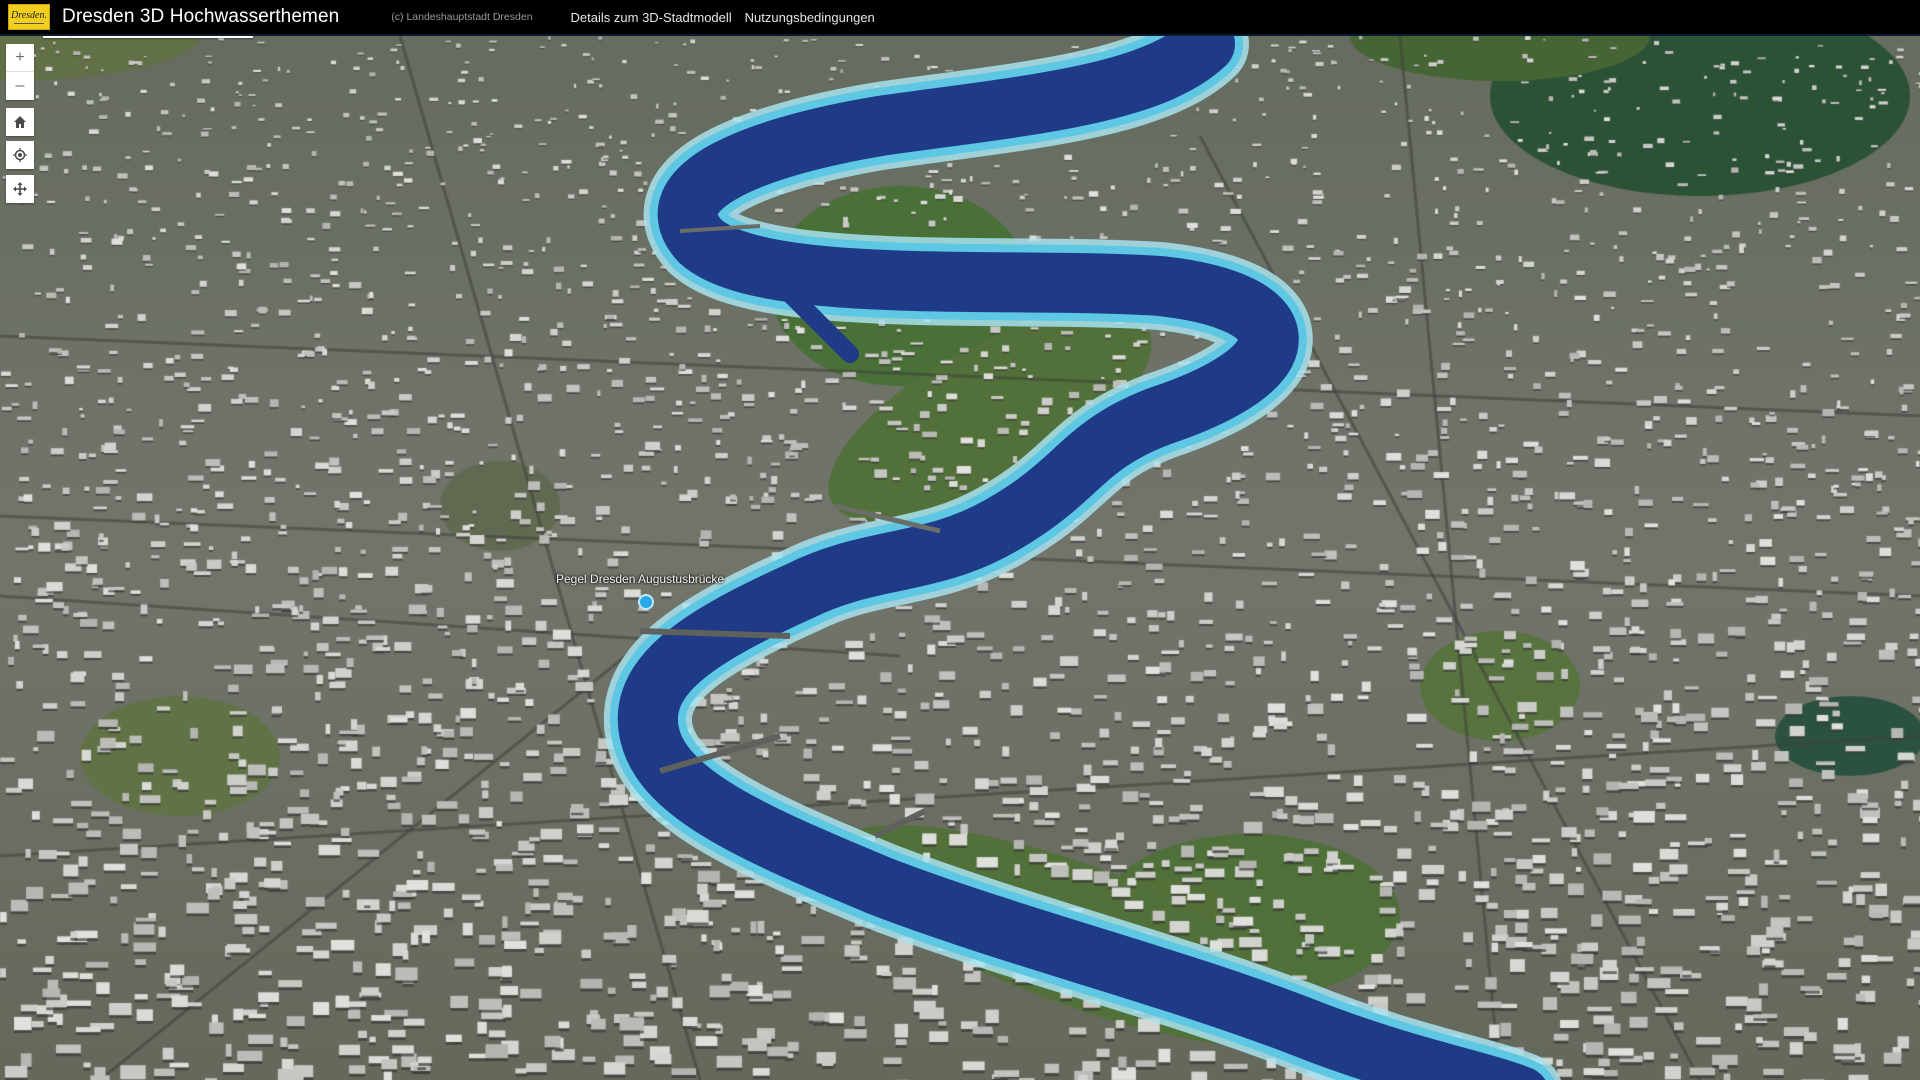 This screenshot has height=1080, width=1920. I want to click on locate-button, so click(20, 155).